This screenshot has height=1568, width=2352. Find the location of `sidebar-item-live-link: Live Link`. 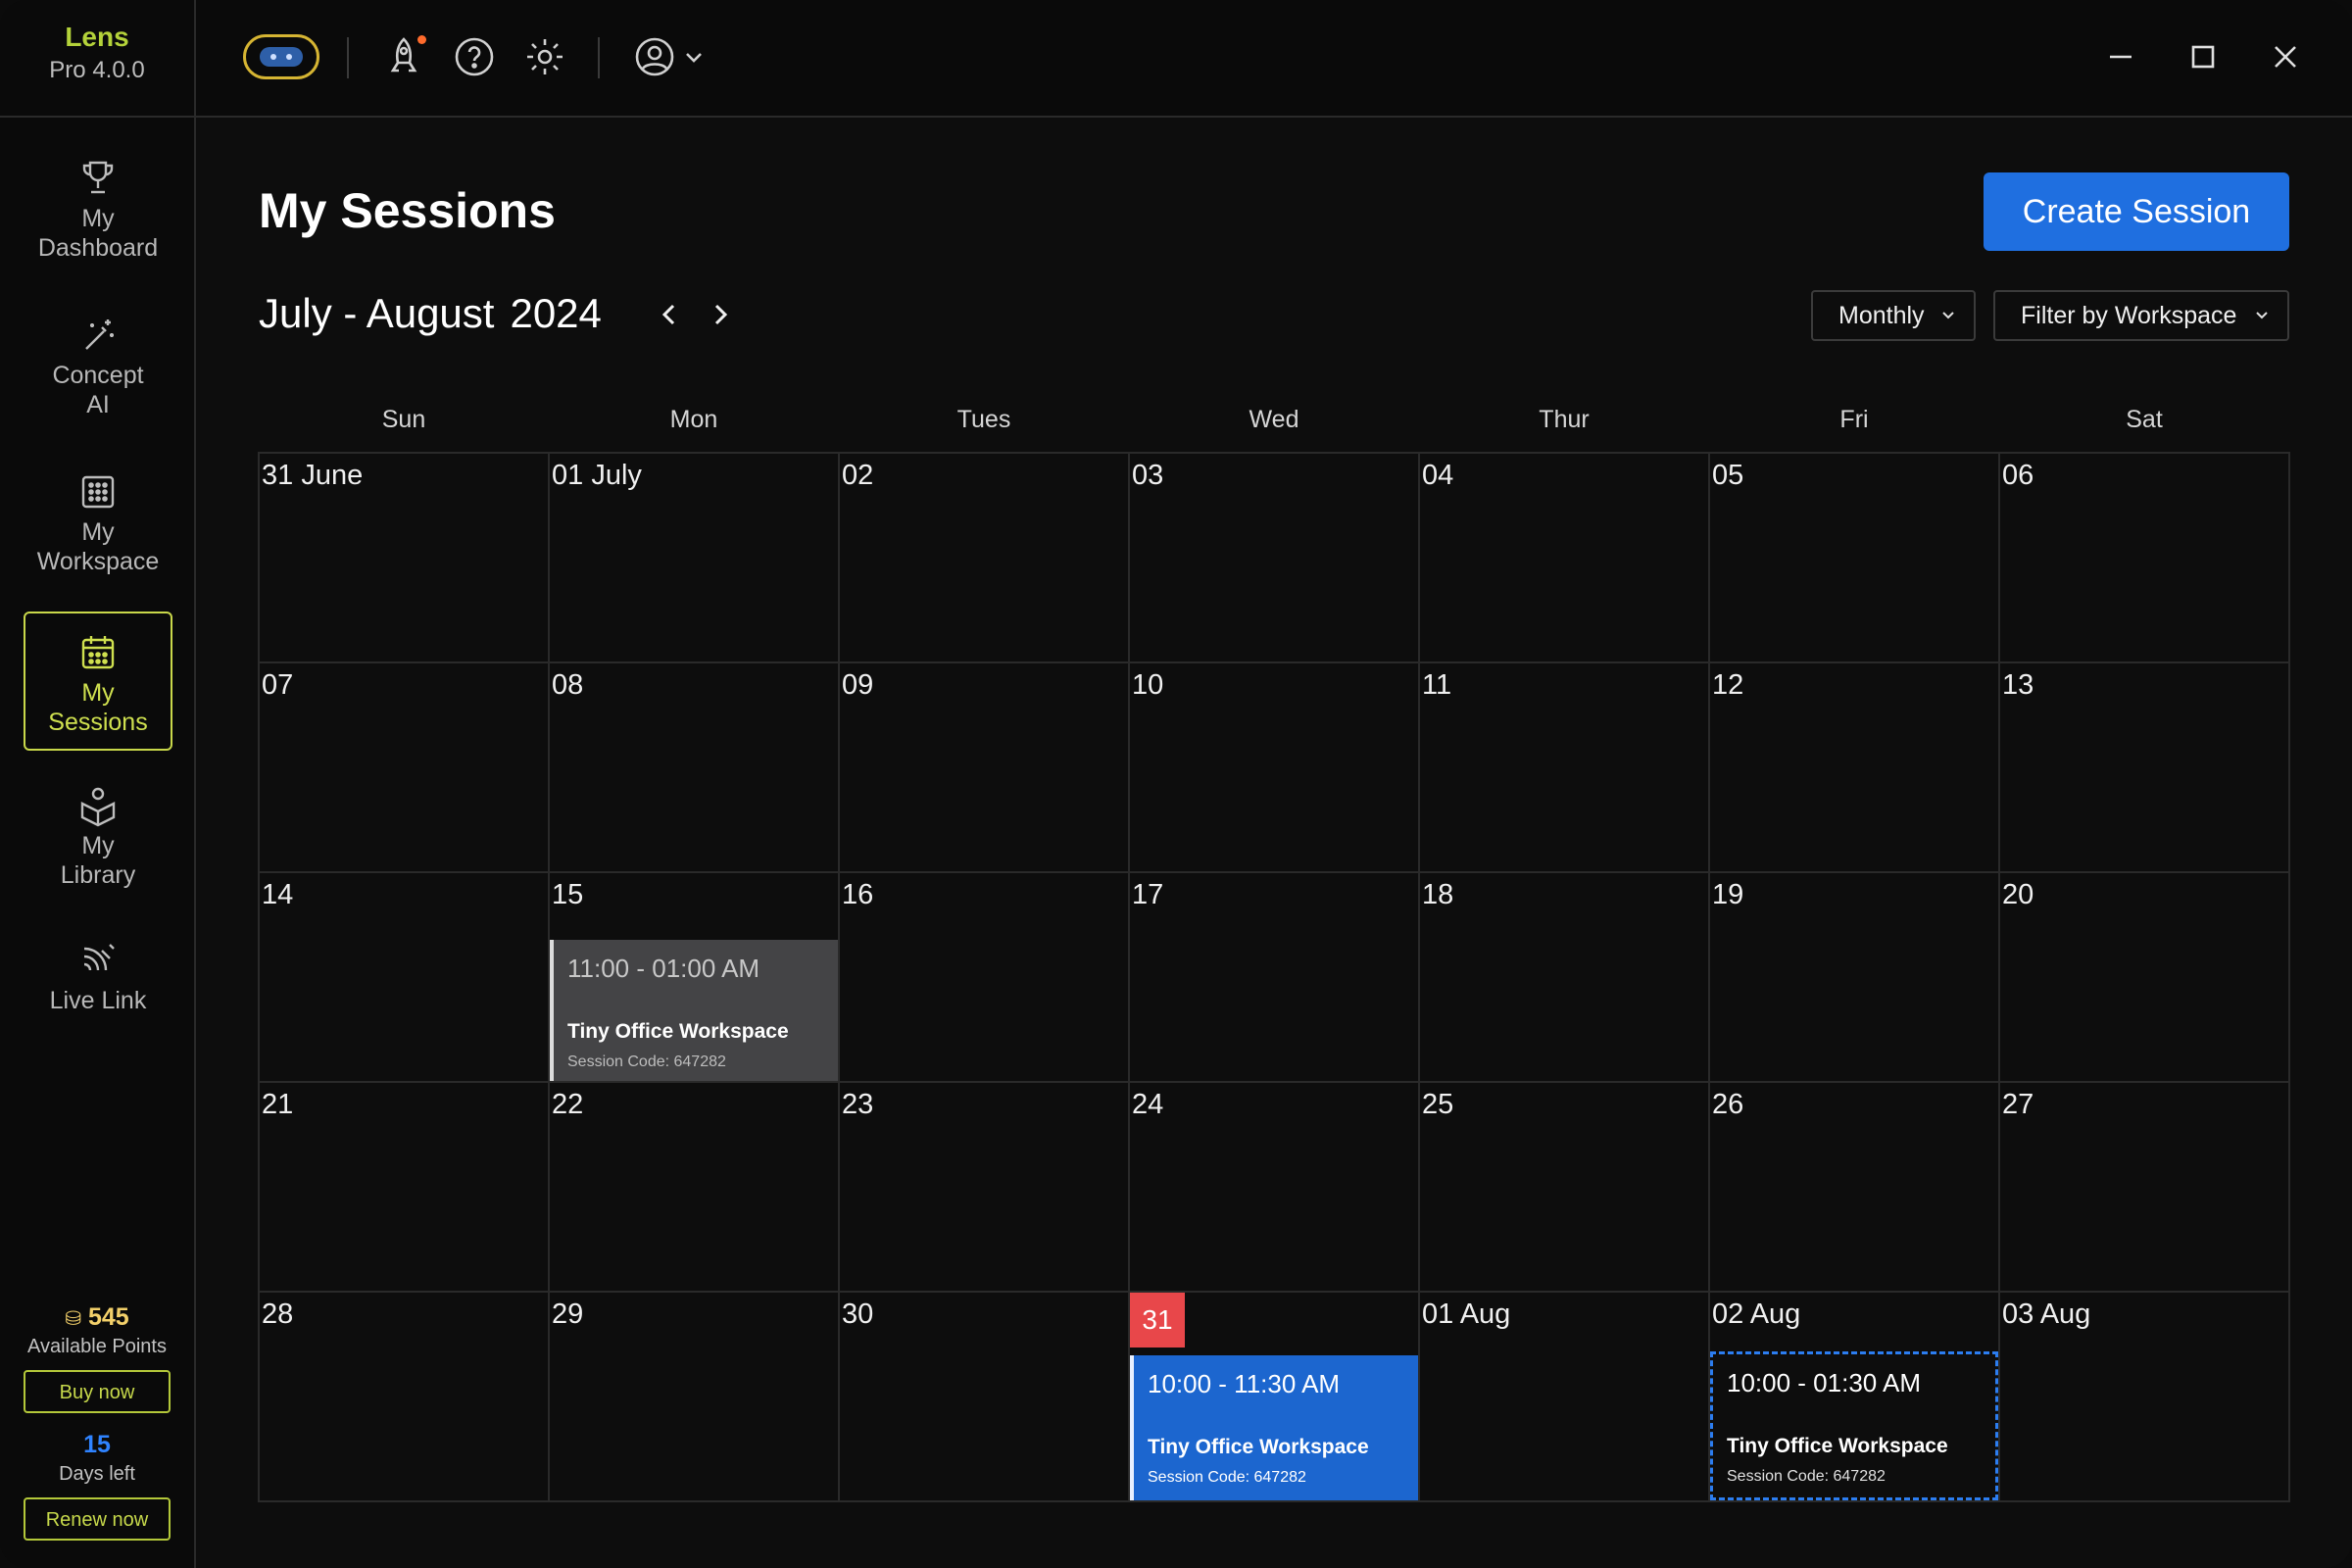

sidebar-item-live-link: Live Link is located at coordinates (98, 983).